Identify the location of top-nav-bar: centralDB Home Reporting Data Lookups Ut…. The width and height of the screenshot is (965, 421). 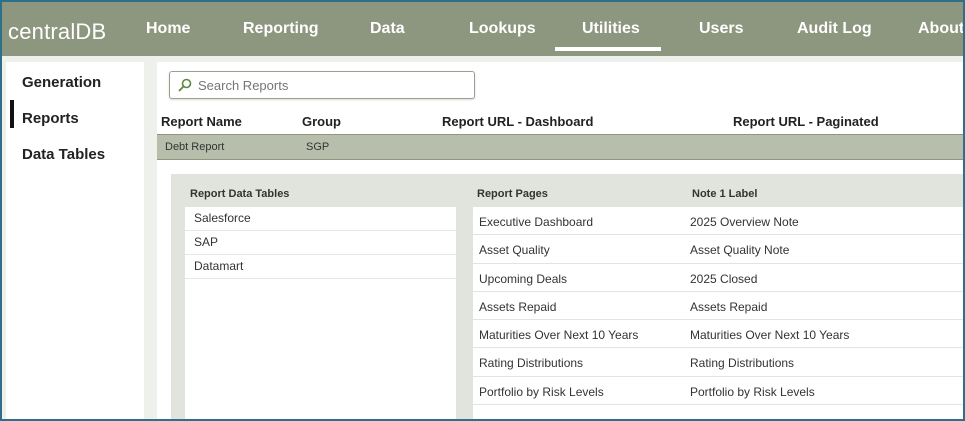
(482, 29).